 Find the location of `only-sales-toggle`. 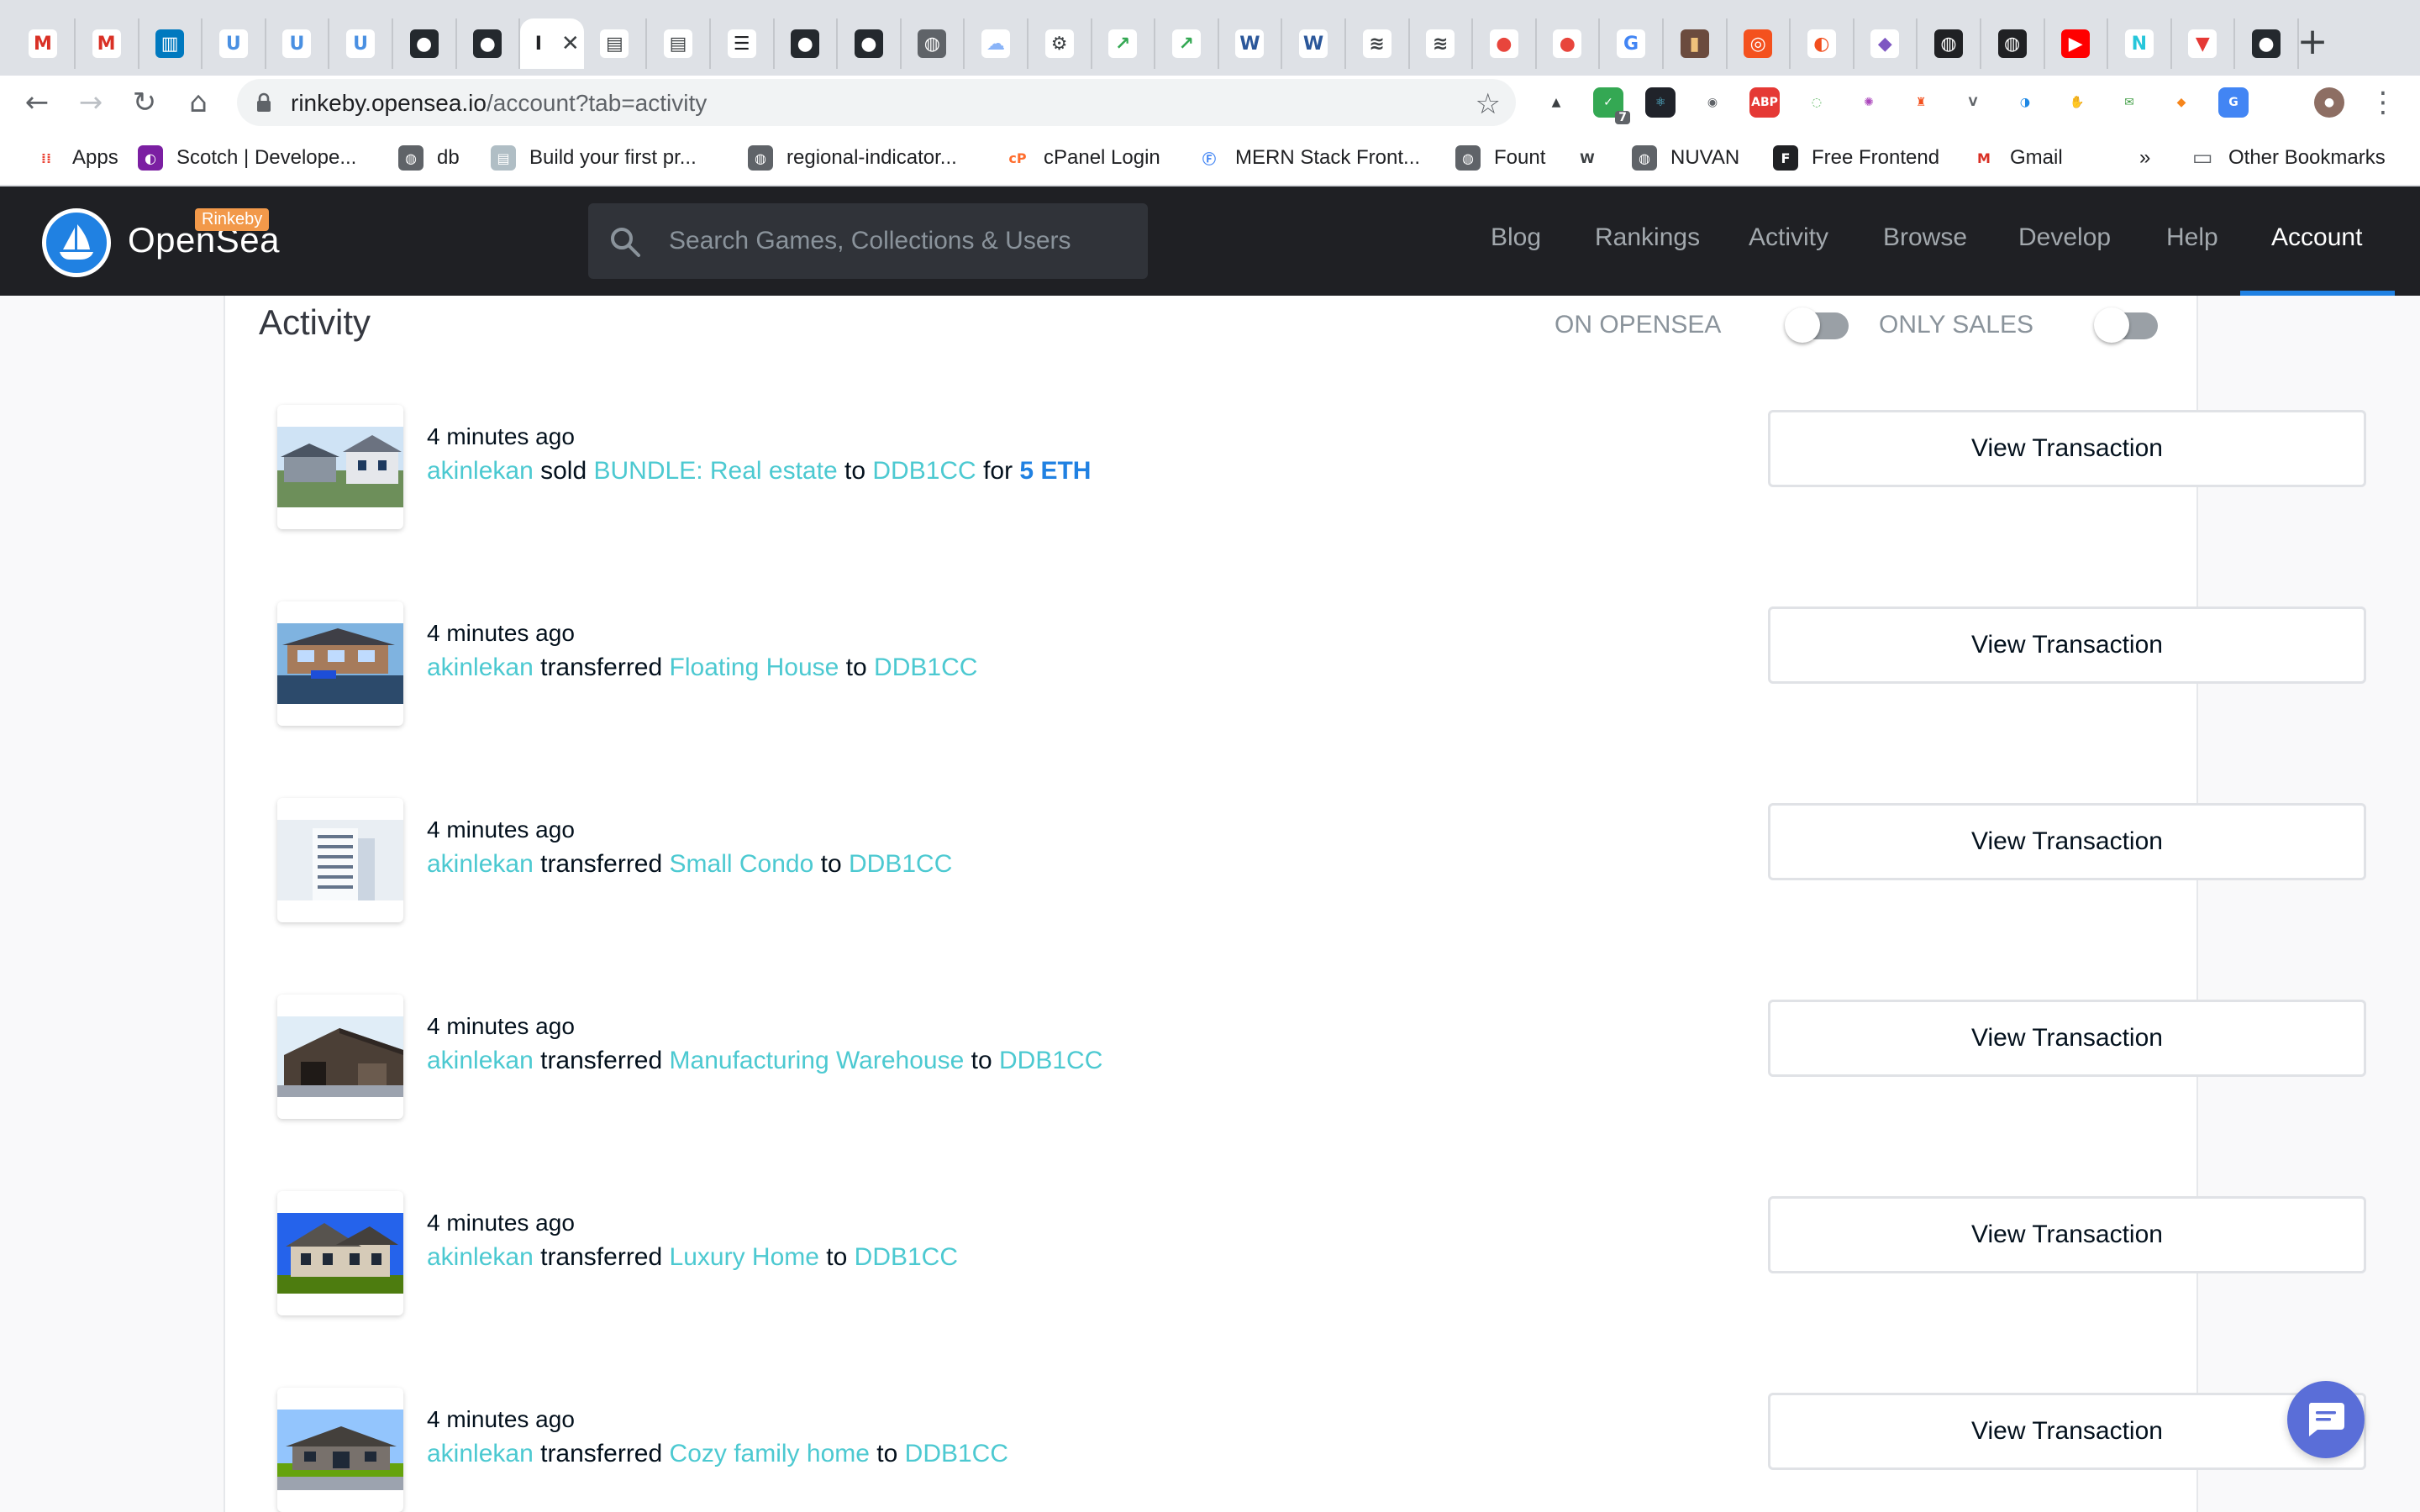

only-sales-toggle is located at coordinates (2126, 325).